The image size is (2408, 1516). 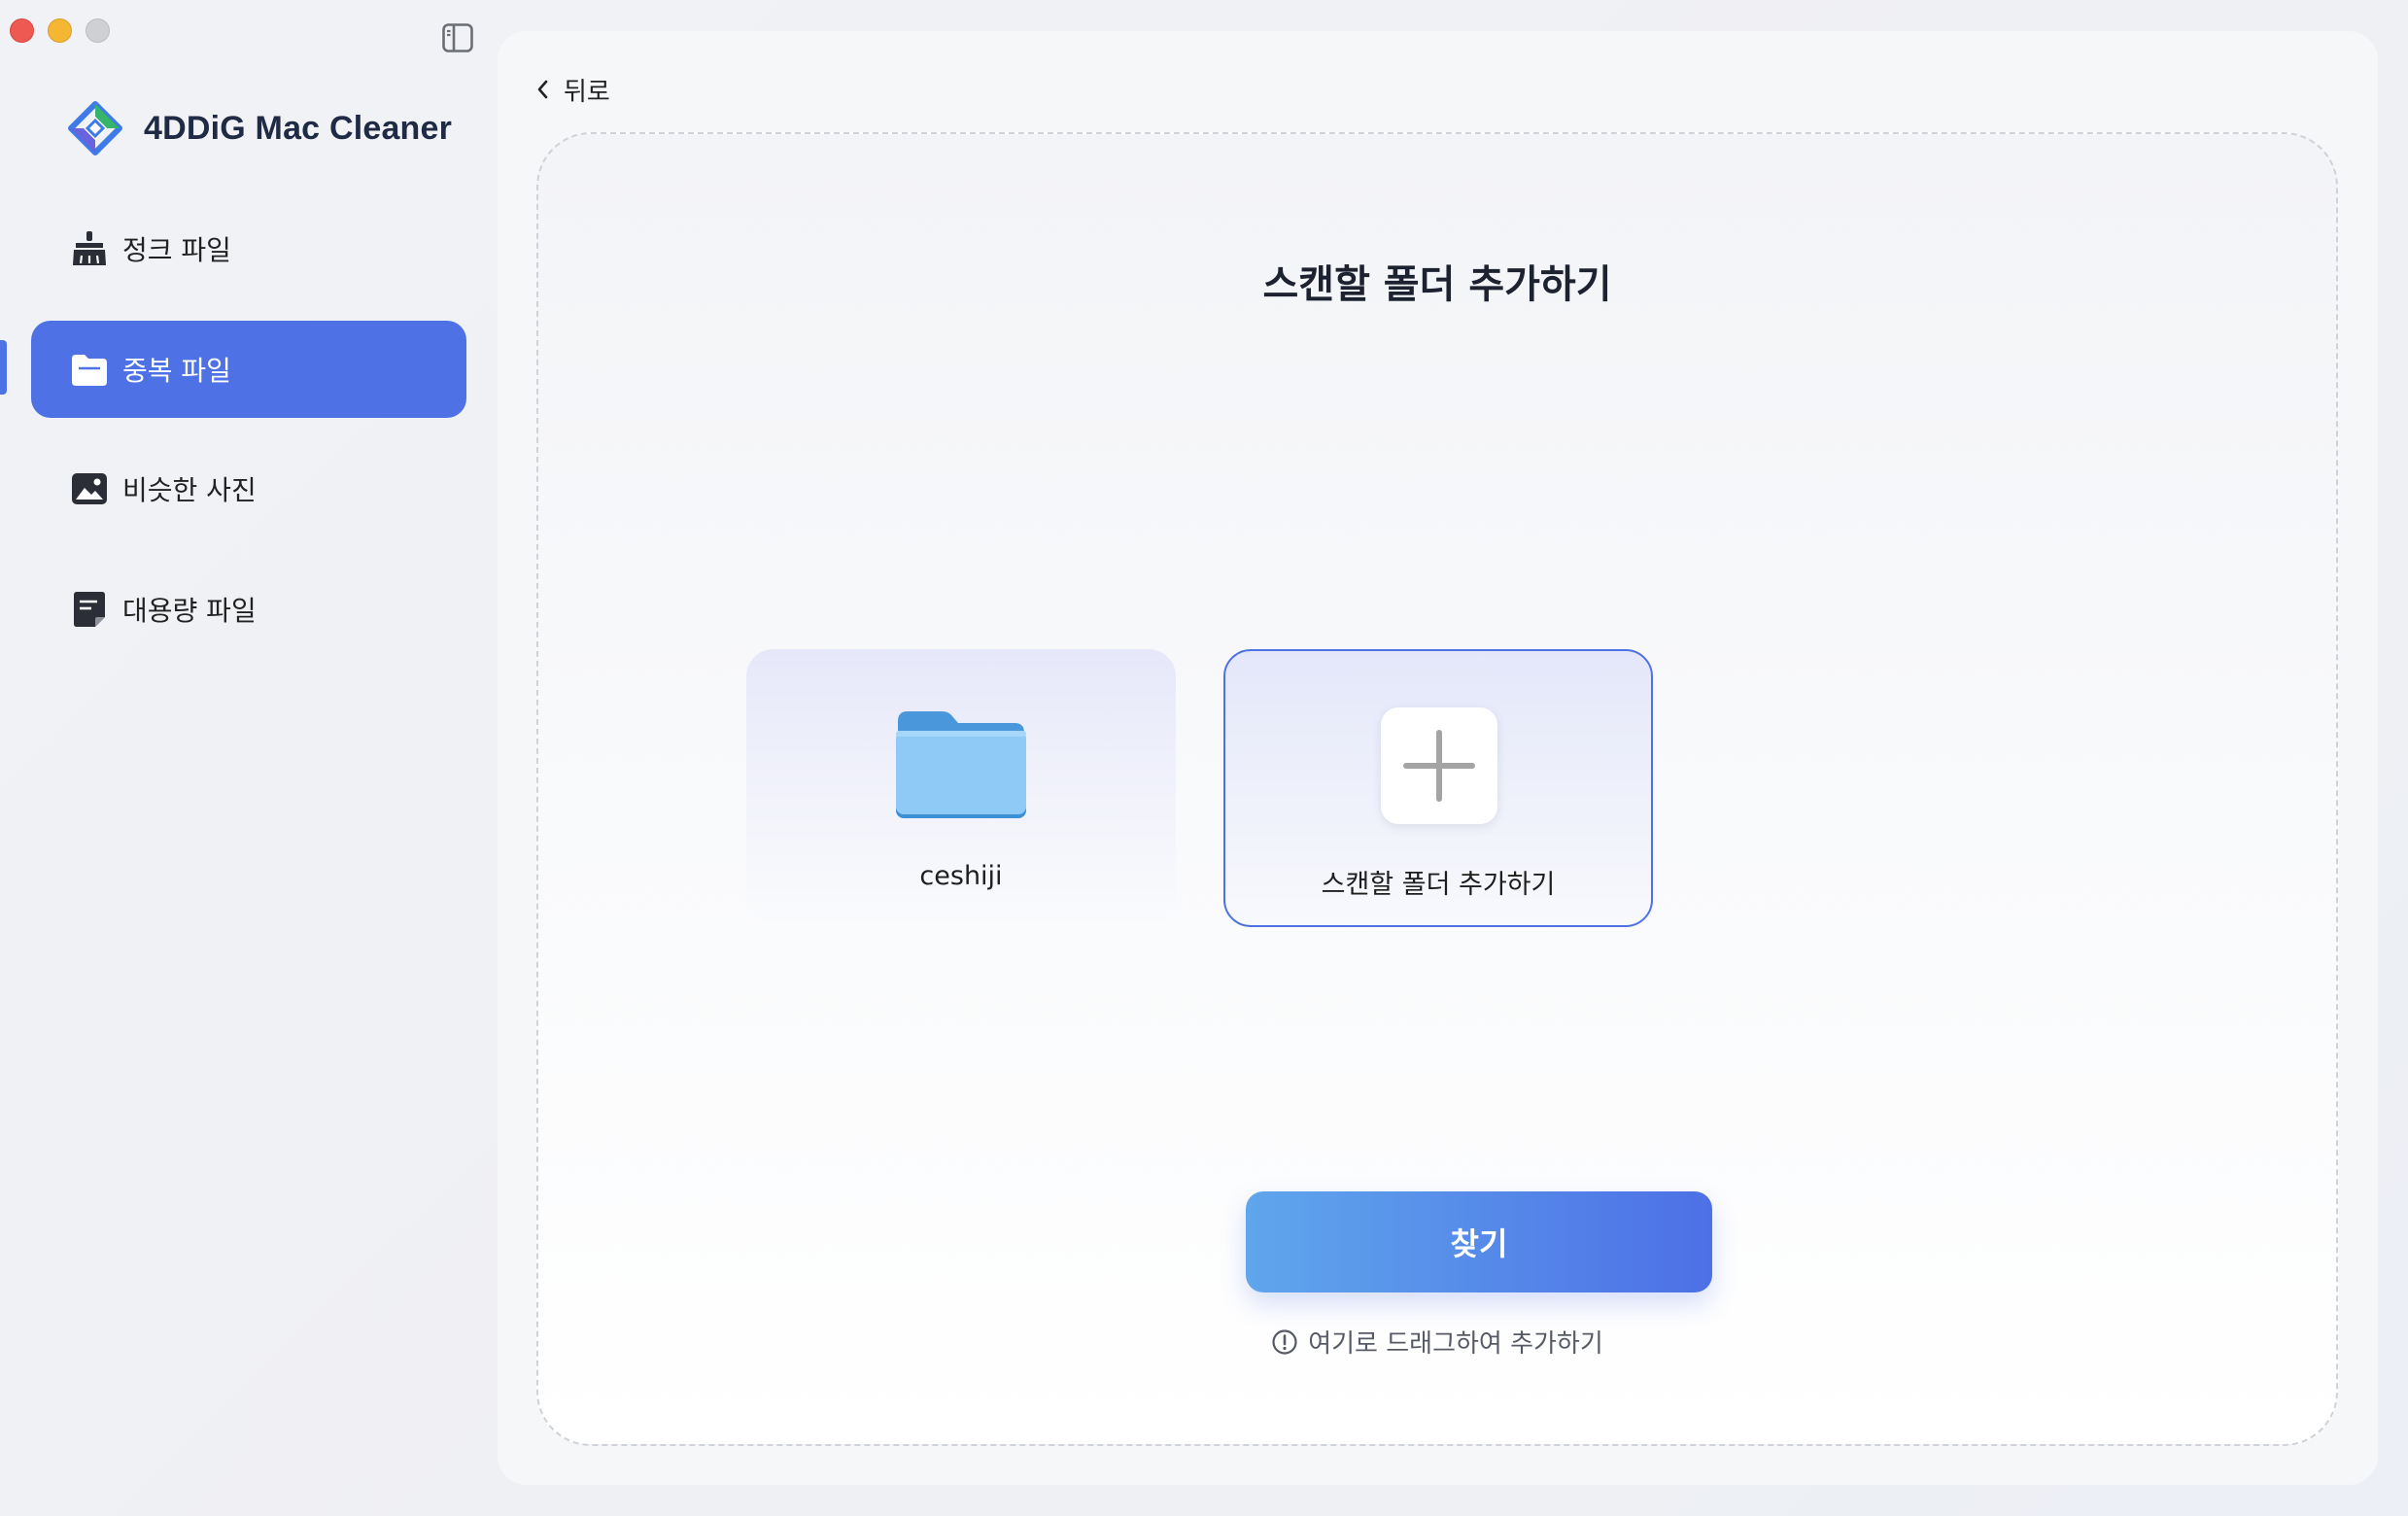 What do you see at coordinates (60, 30) in the screenshot?
I see `minimize-window-button` at bounding box center [60, 30].